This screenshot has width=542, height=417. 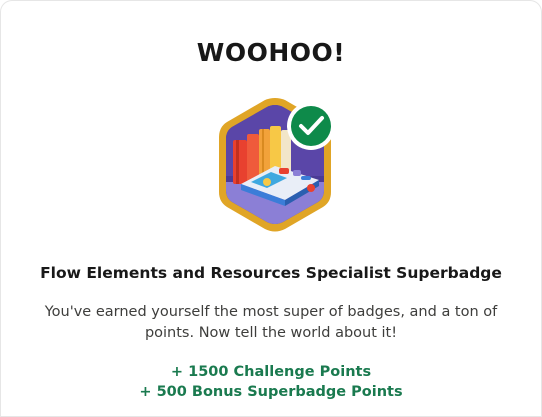 I want to click on books-superbadge-icon, so click(x=277, y=165).